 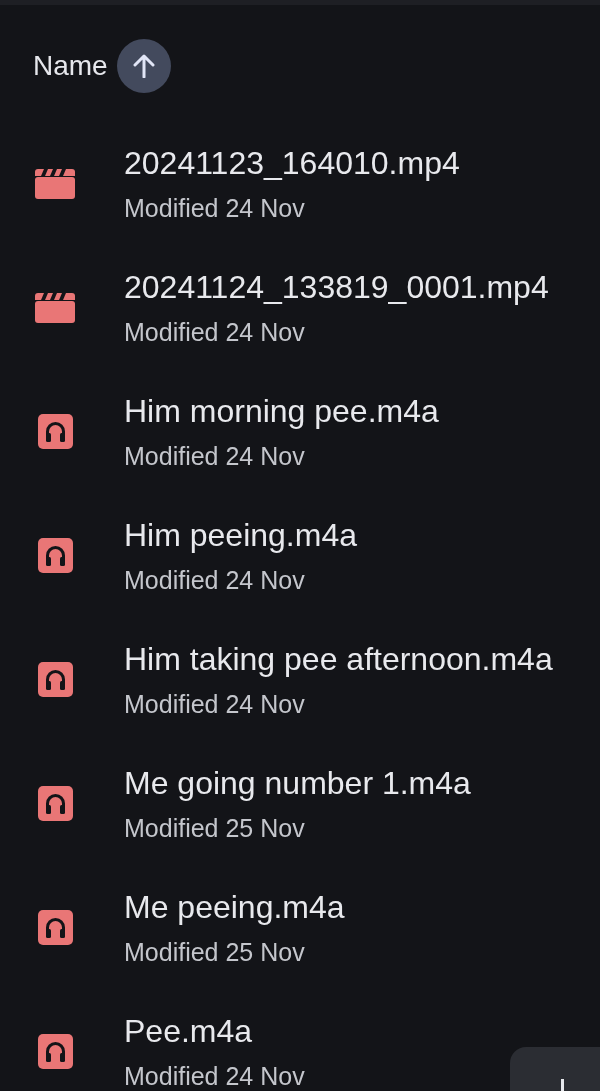 I want to click on file-name: Him taking pee afternoon.m4a, so click(x=338, y=658).